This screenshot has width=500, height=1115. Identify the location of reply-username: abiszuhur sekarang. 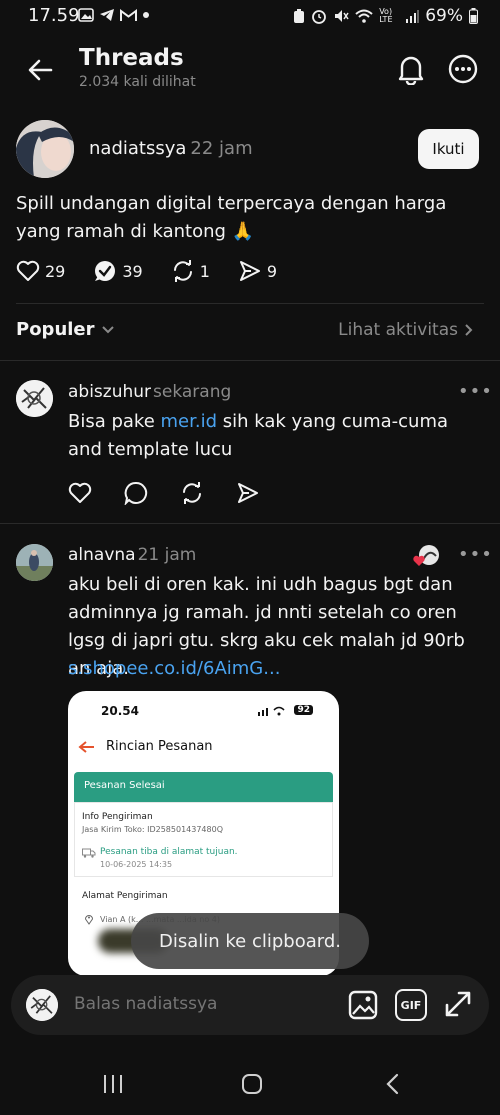
(149, 392).